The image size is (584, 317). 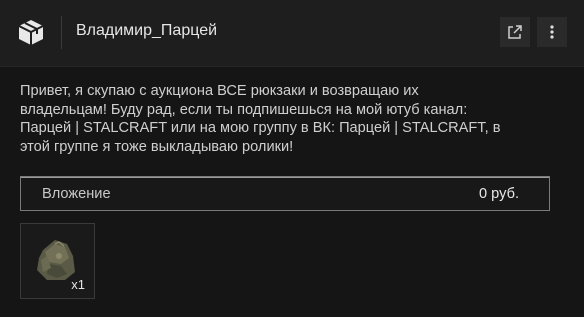 I want to click on attachment-bar: Вложение 0 руб., so click(x=285, y=193).